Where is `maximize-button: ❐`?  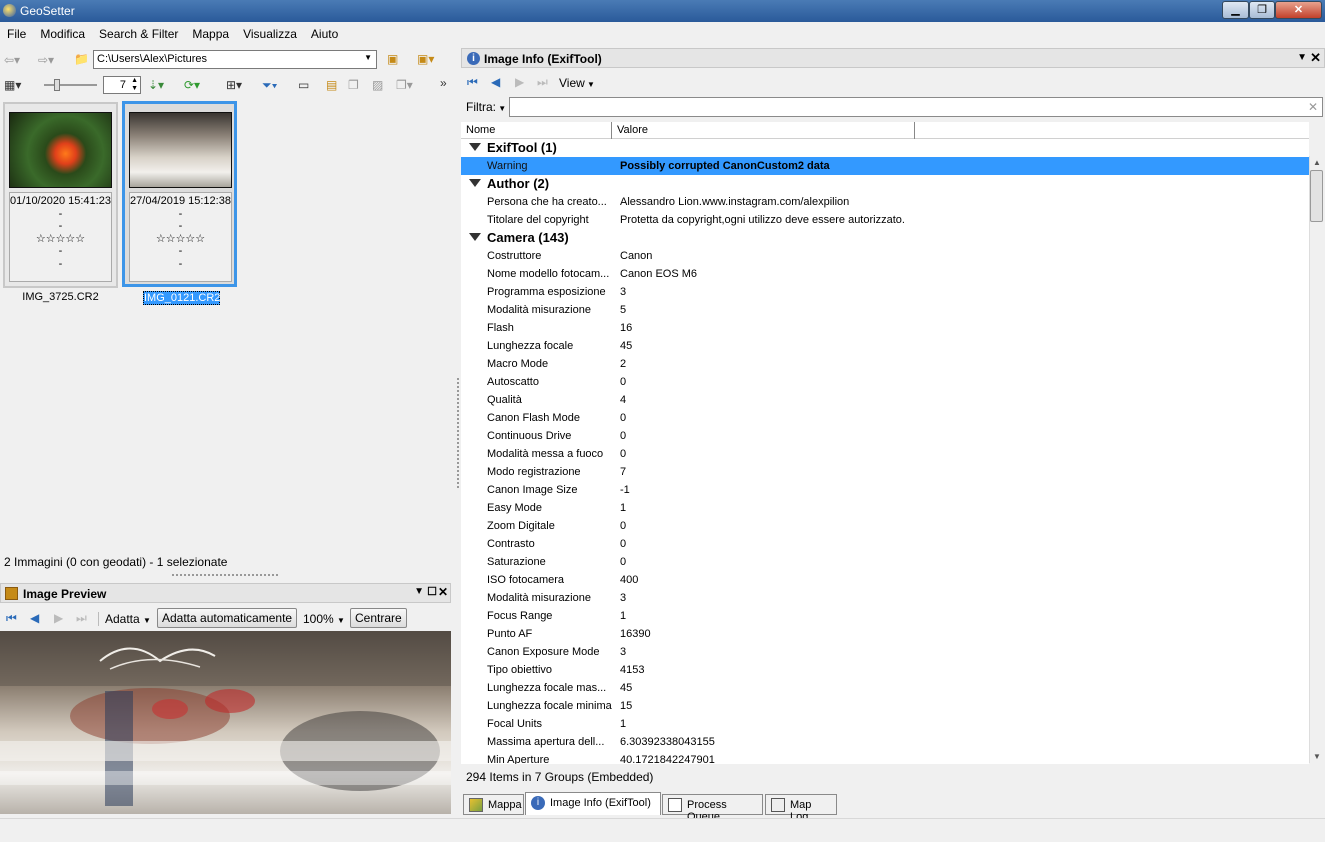
maximize-button: ❐ is located at coordinates (1262, 10).